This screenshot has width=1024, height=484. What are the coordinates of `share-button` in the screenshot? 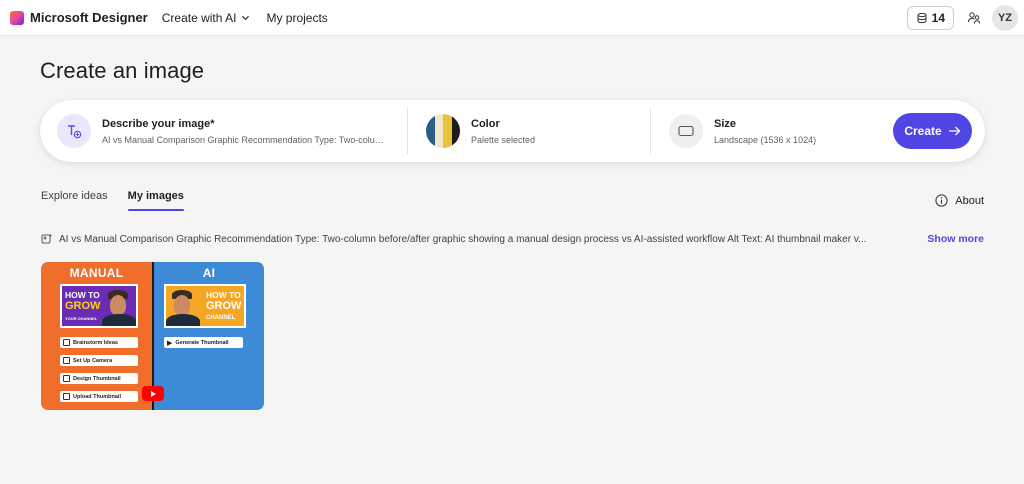 It's located at (974, 18).